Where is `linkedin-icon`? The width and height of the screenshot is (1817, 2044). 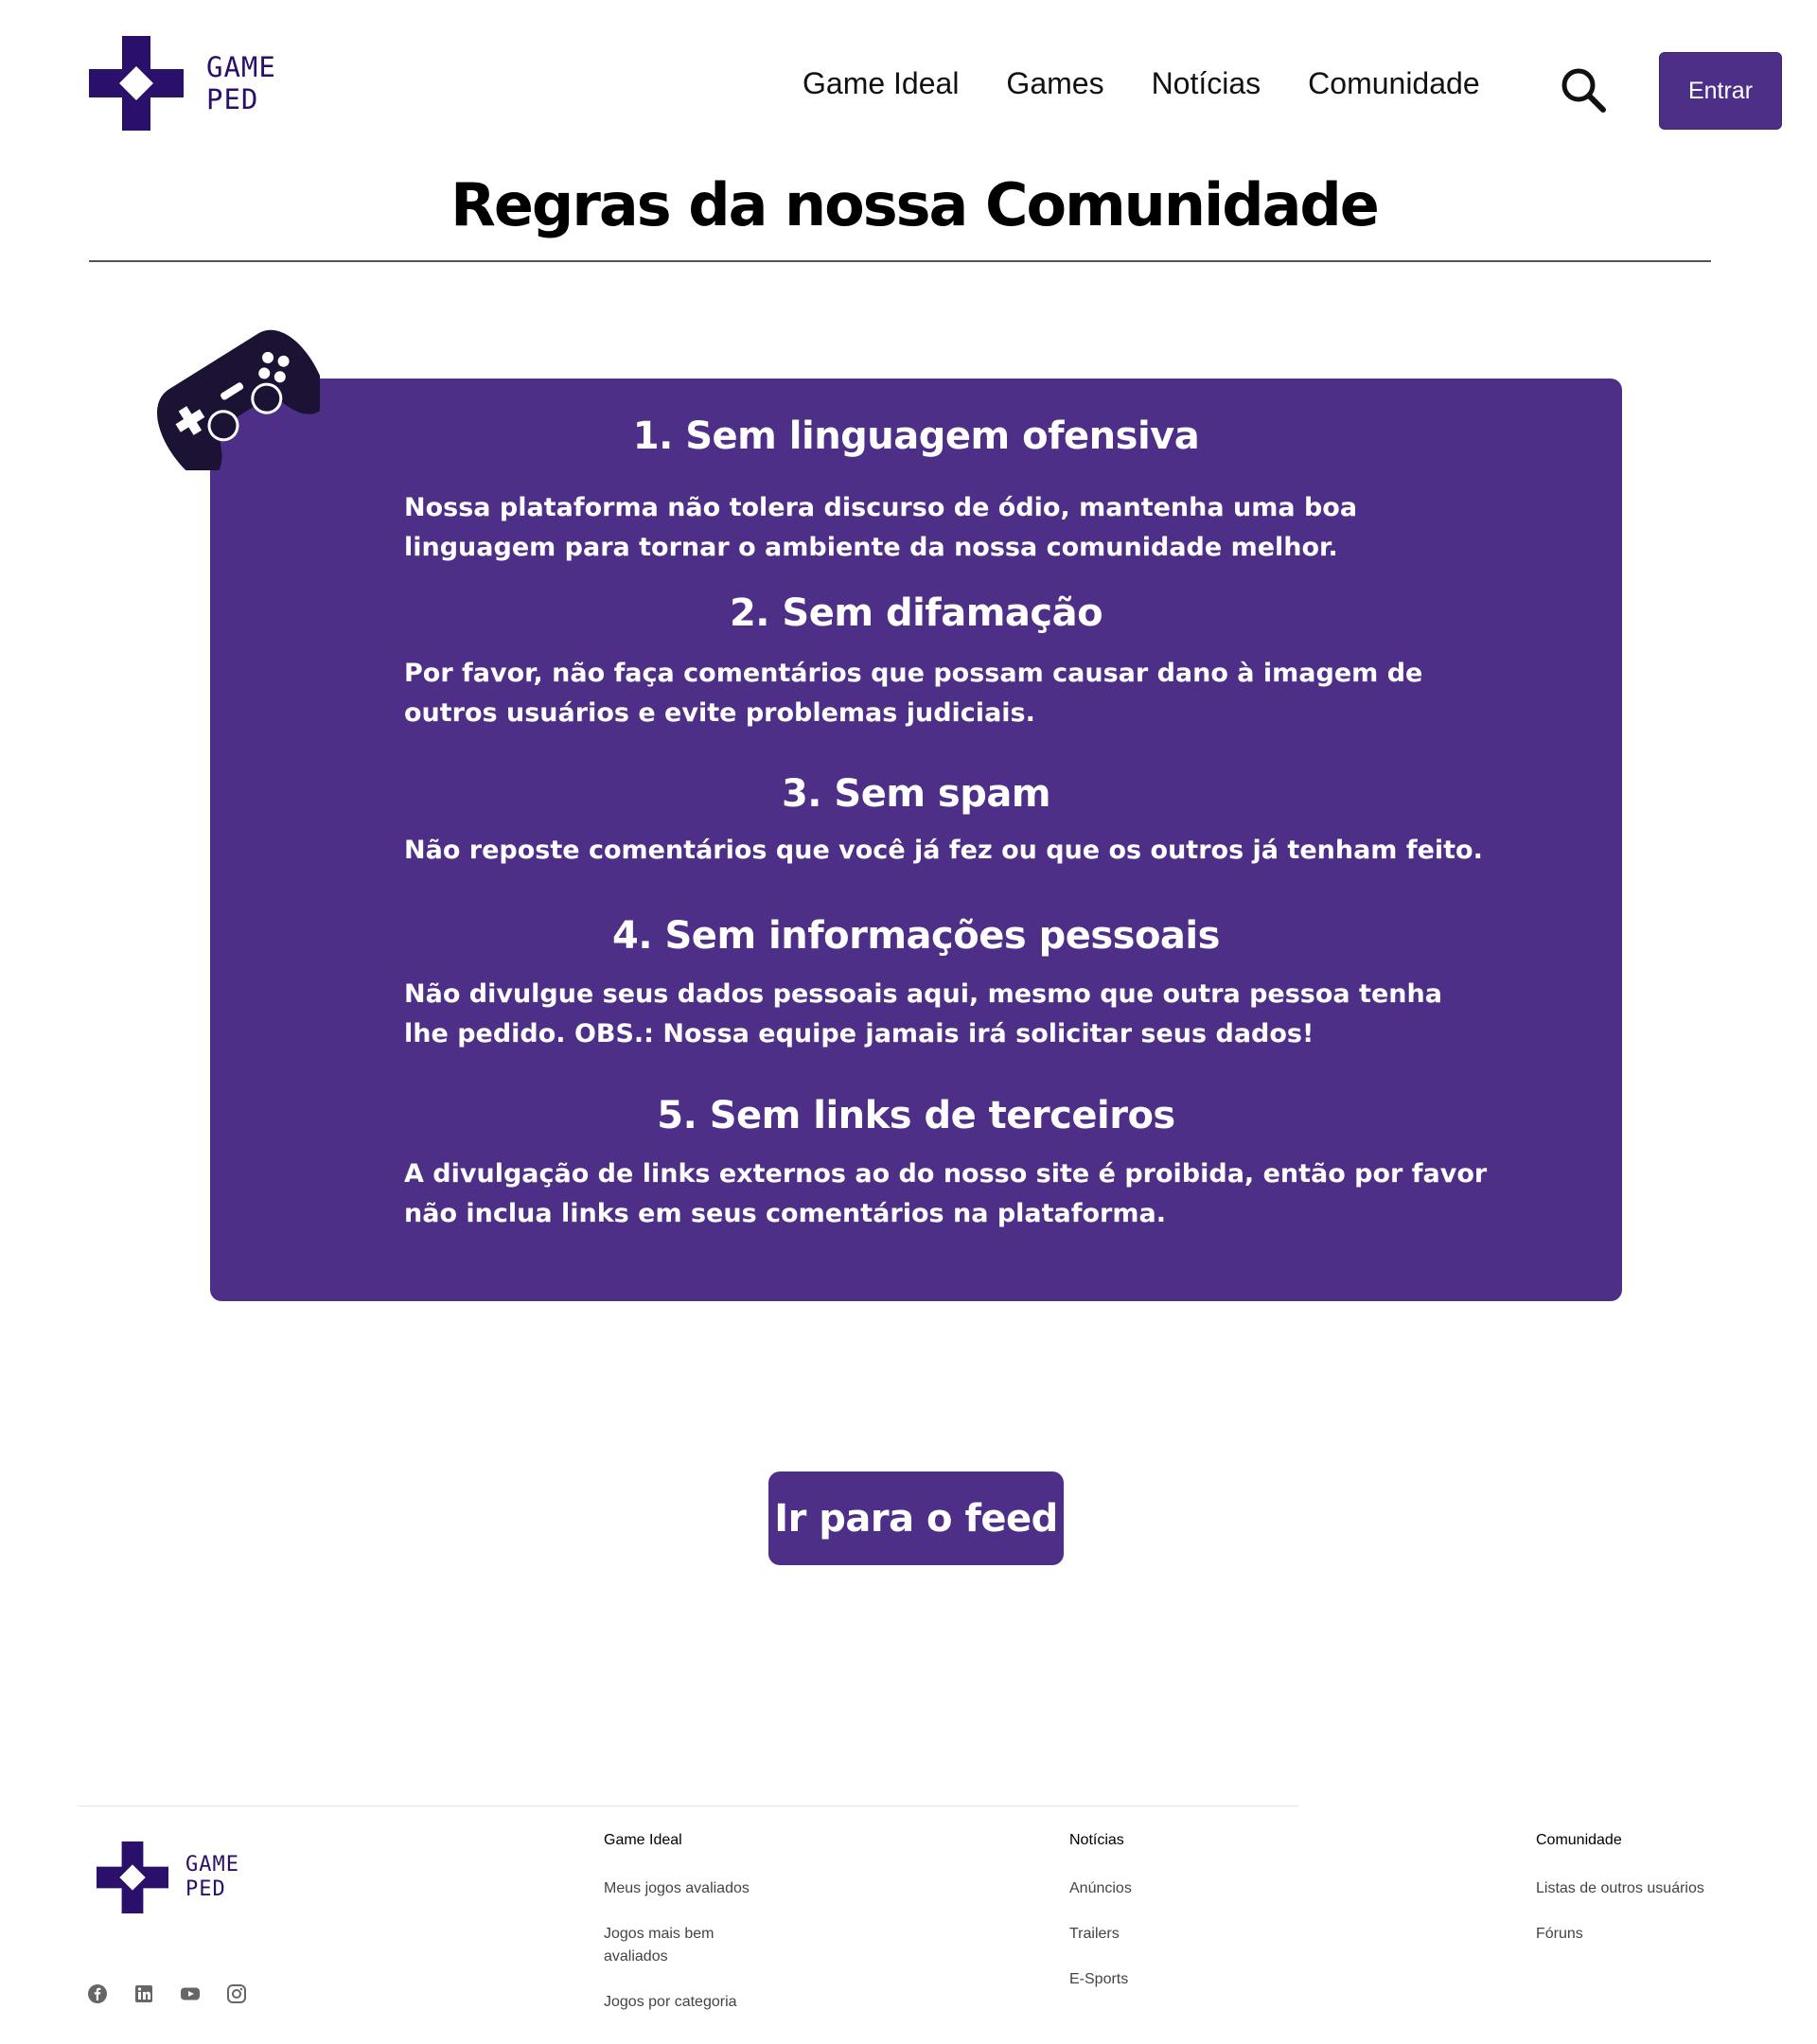
linkedin-icon is located at coordinates (143, 1993).